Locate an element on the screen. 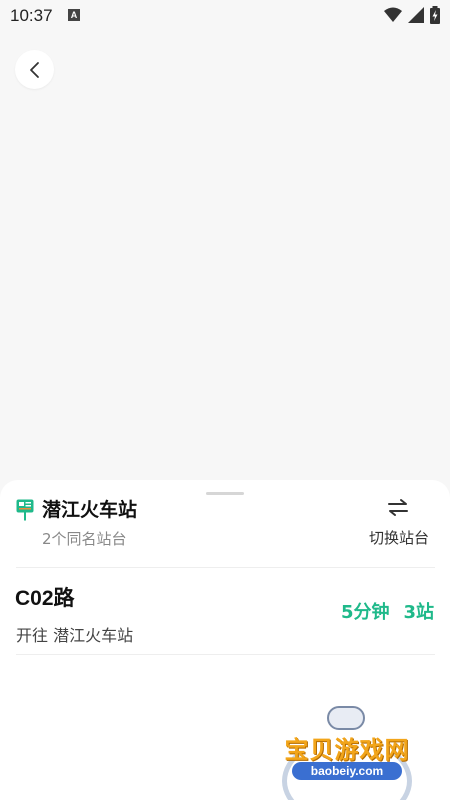 The width and height of the screenshot is (450, 800). drag-handle is located at coordinates (225, 493).